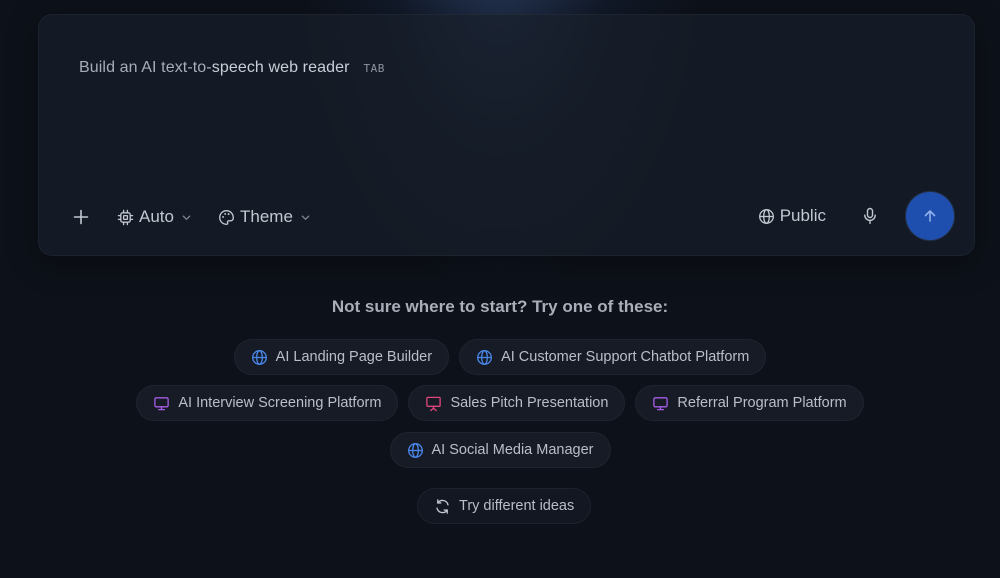 This screenshot has width=1000, height=578. I want to click on suggestion-chip: AI Social Media Manager, so click(500, 450).